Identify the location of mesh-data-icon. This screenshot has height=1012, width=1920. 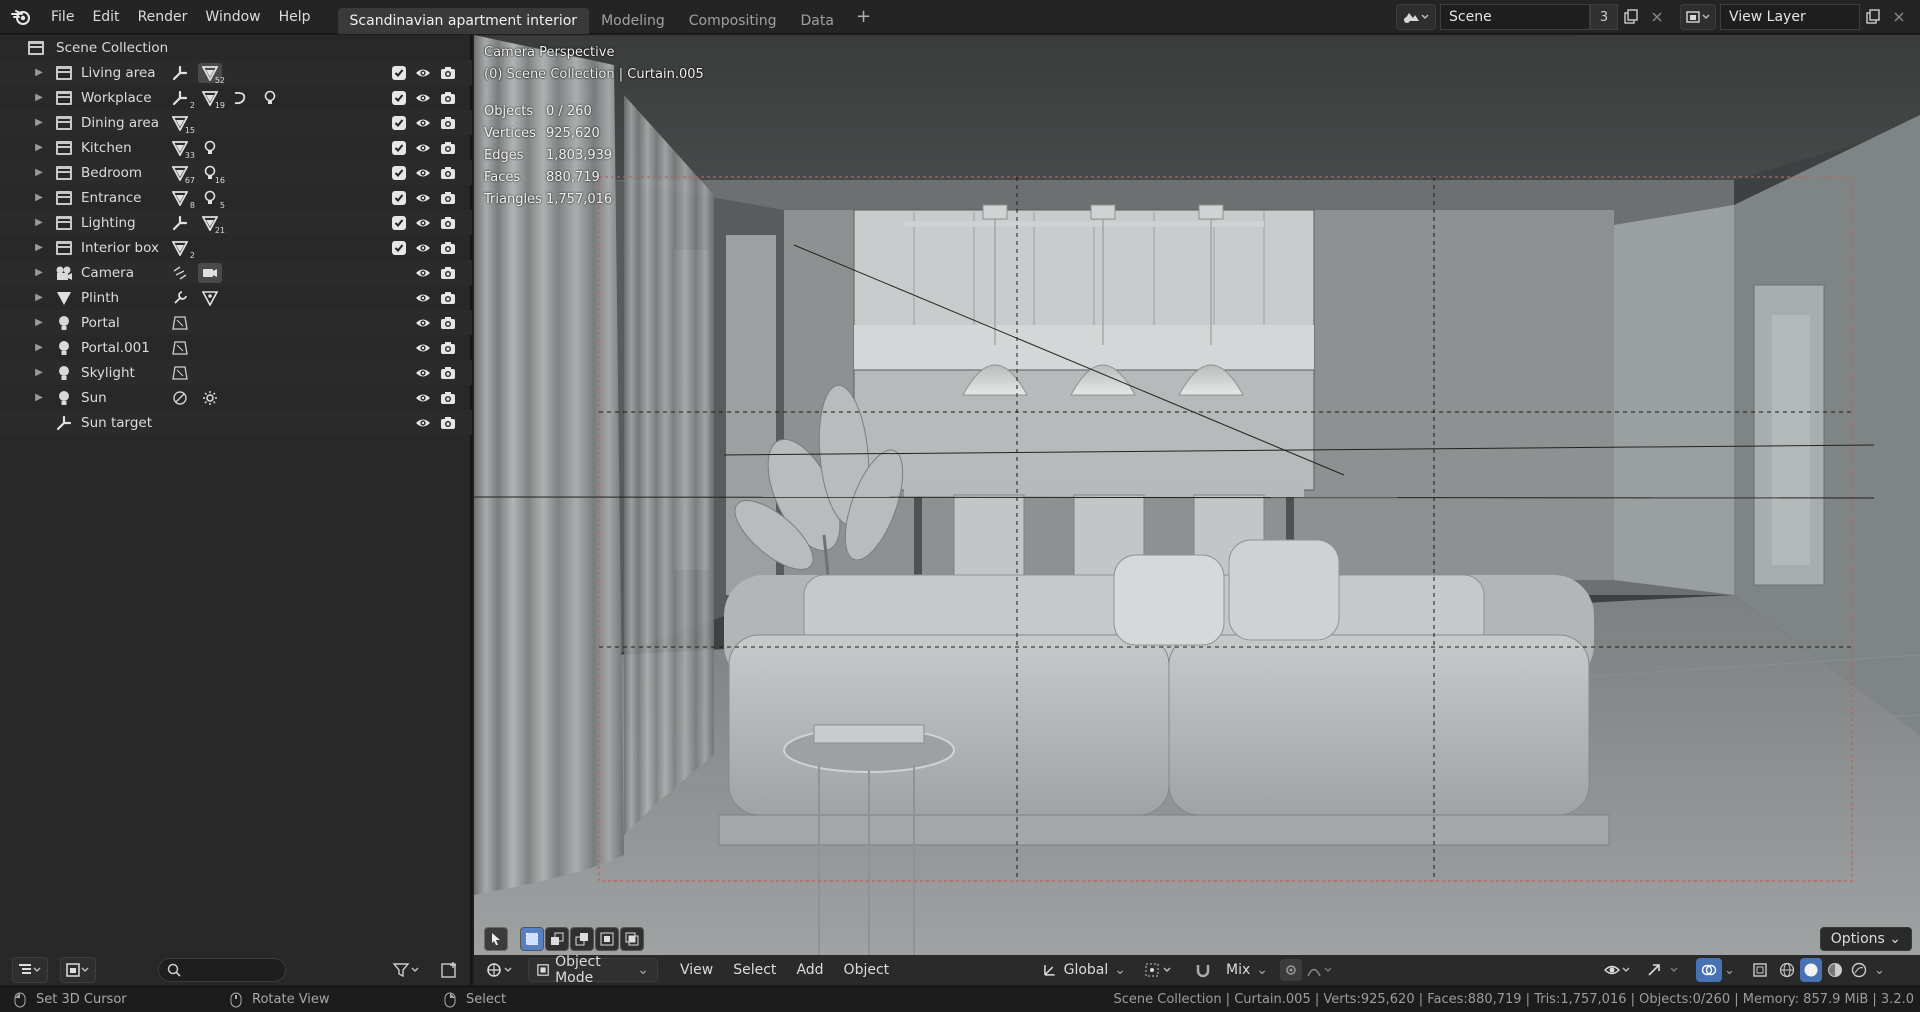
(210, 298).